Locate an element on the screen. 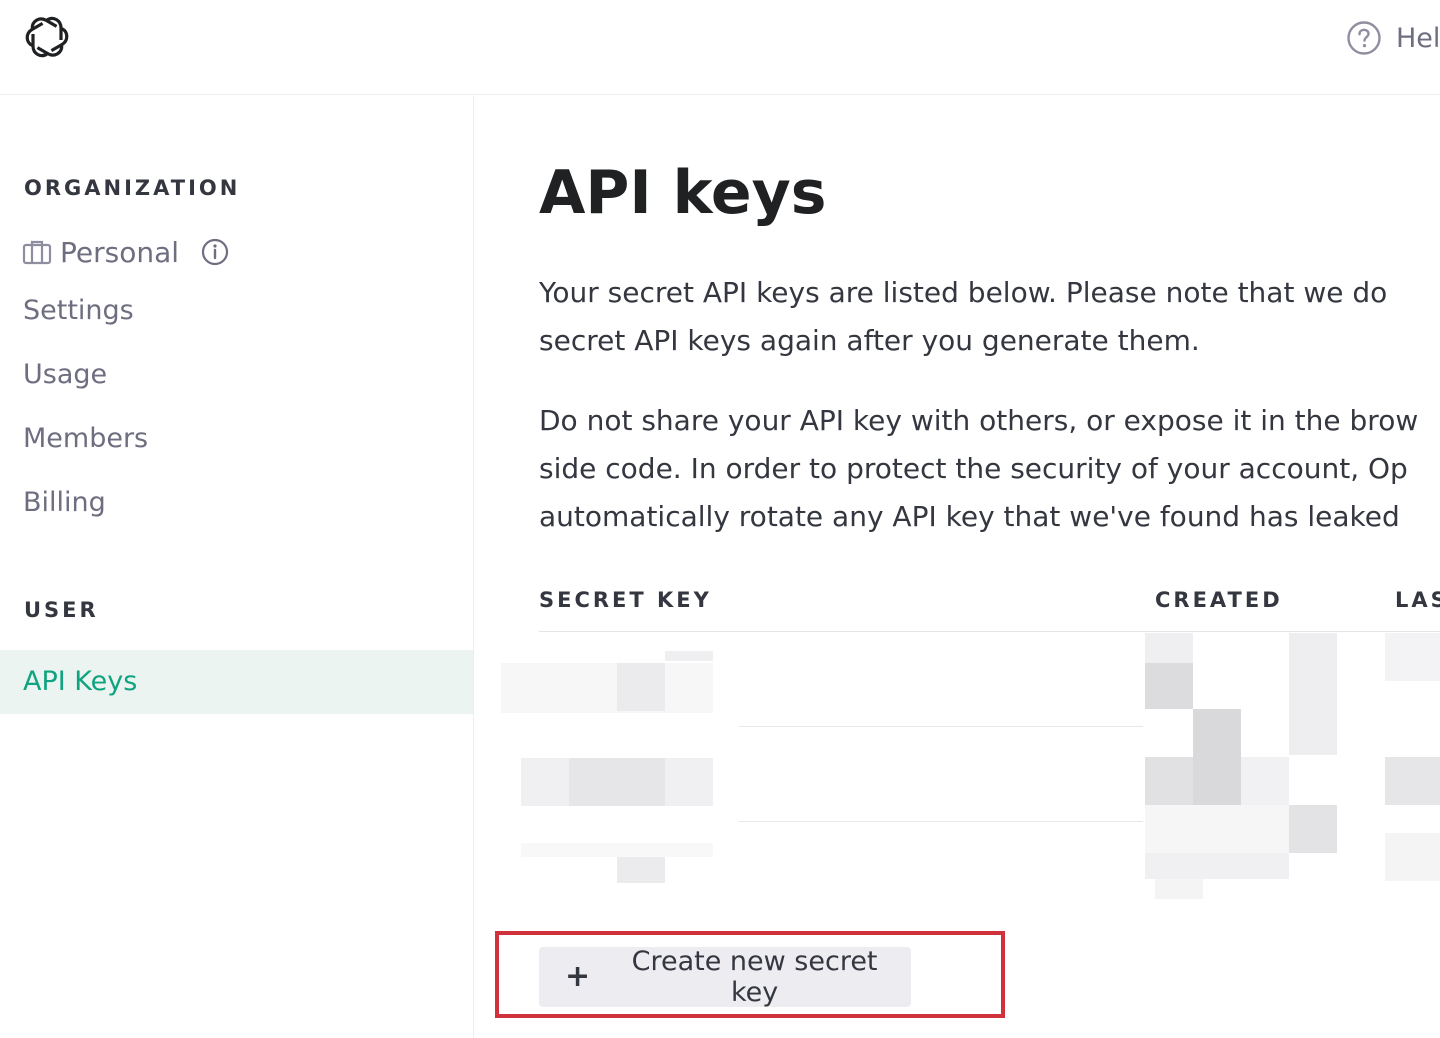 Image resolution: width=1440 pixels, height=1038 pixels. page-title: API keys is located at coordinates (683, 193).